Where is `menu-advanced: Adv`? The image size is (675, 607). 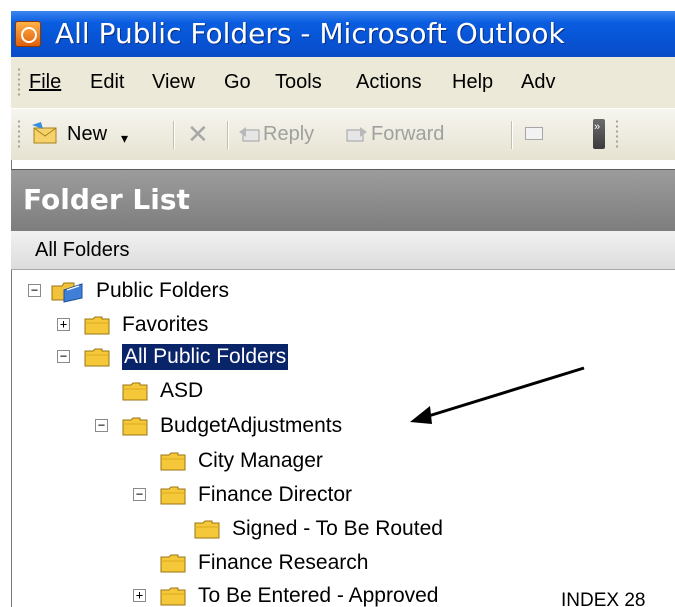 menu-advanced: Adv is located at coordinates (538, 82).